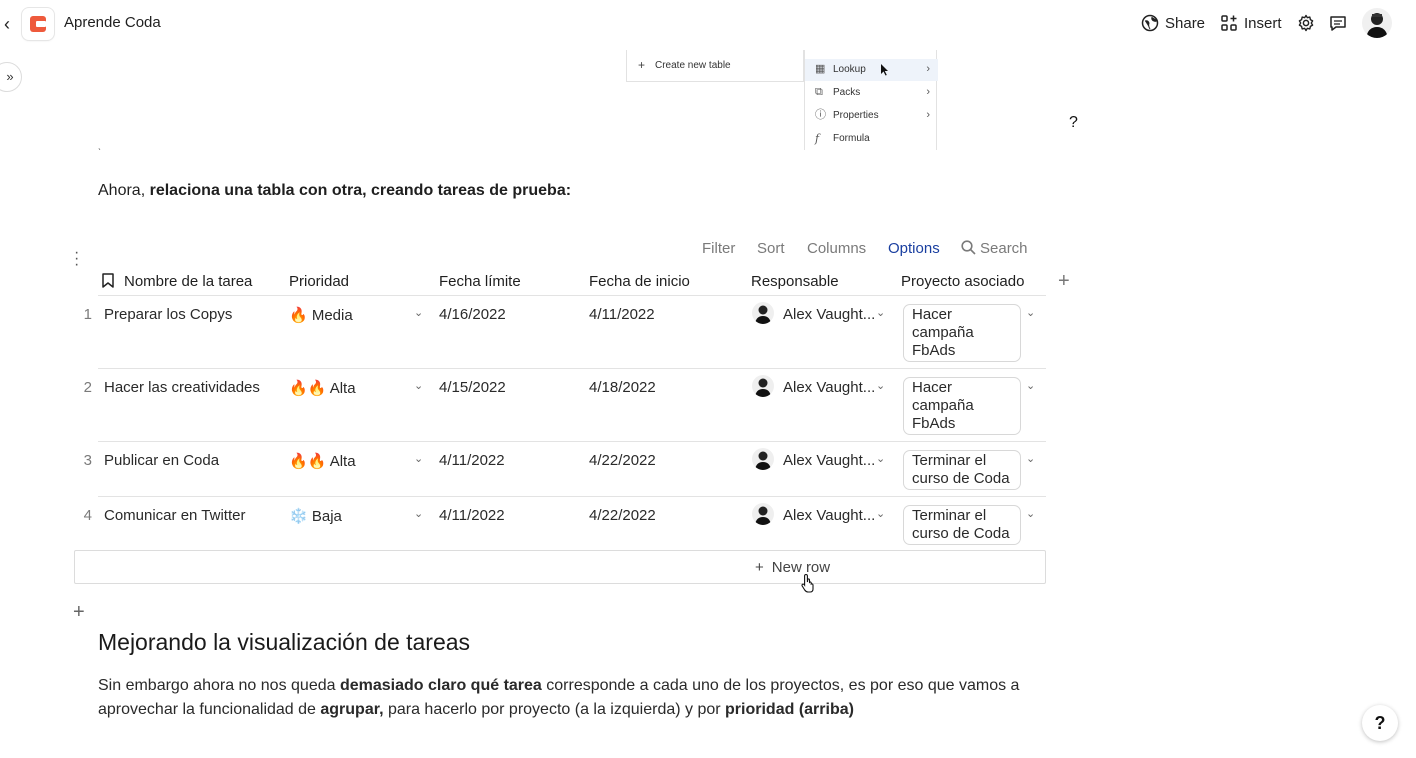  Describe the element at coordinates (622, 387) in the screenshot. I see `start-date: 4/18/2022` at that location.